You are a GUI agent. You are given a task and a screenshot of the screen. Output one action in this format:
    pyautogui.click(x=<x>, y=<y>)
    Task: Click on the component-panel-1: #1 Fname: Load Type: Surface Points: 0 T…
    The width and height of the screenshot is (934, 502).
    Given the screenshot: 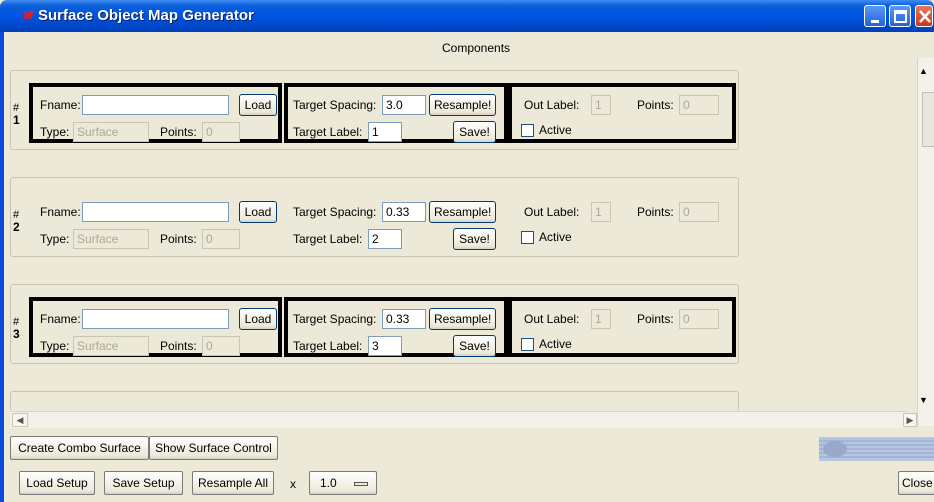 What is the action you would take?
    pyautogui.click(x=374, y=110)
    